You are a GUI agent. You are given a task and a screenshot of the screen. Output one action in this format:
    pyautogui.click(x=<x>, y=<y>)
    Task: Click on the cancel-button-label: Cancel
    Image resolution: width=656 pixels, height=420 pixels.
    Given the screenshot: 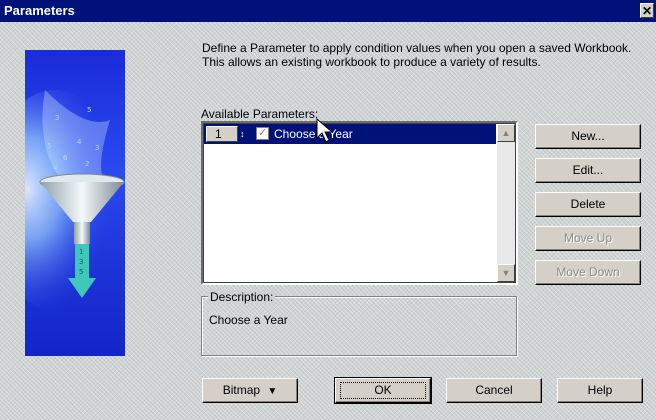 What is the action you would take?
    pyautogui.click(x=494, y=390)
    